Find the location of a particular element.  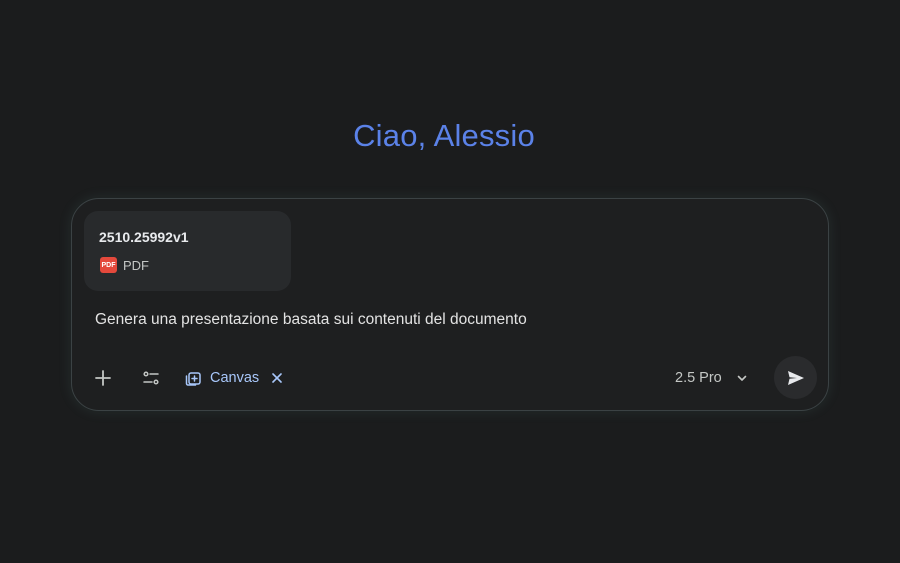

attachment-card: 2510.25992v1 PDF PDF is located at coordinates (187, 251).